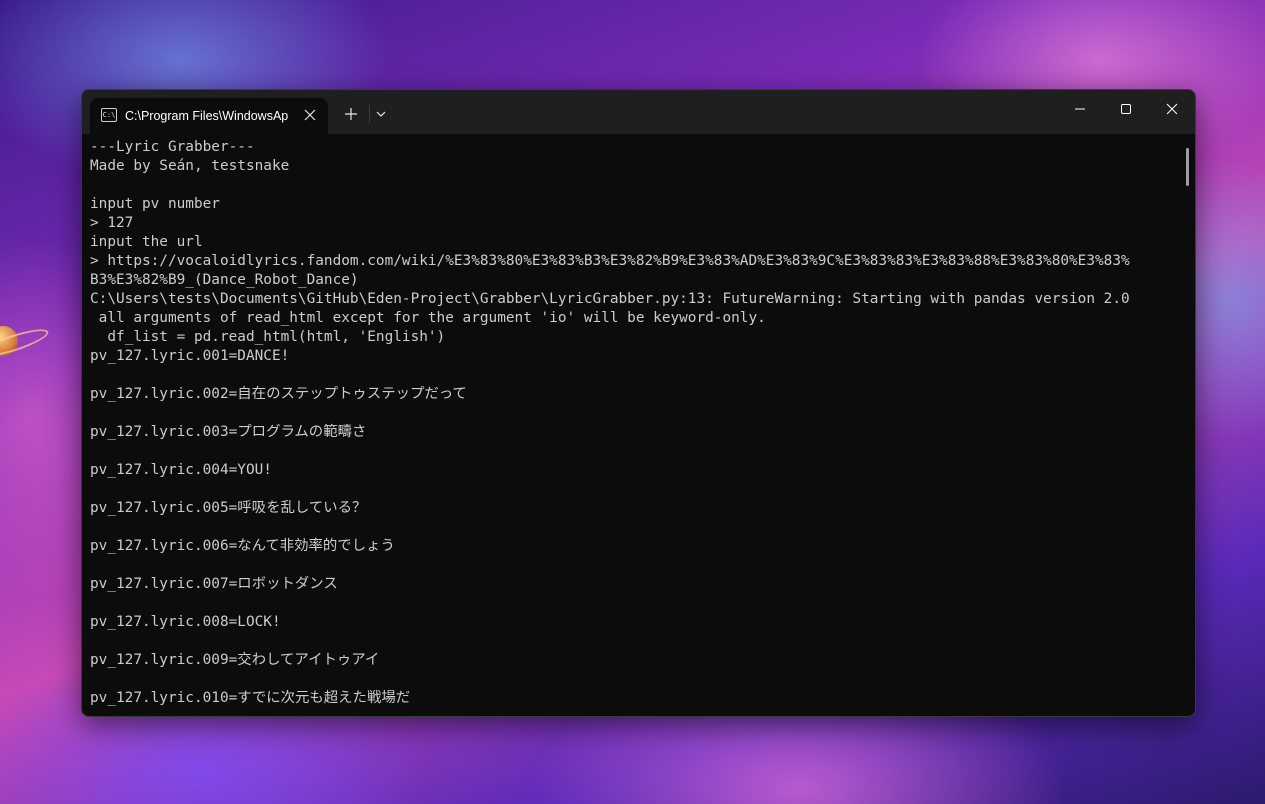  Describe the element at coordinates (172, 147) in the screenshot. I see `terminal-line: ---Lyric Grabber---` at that location.